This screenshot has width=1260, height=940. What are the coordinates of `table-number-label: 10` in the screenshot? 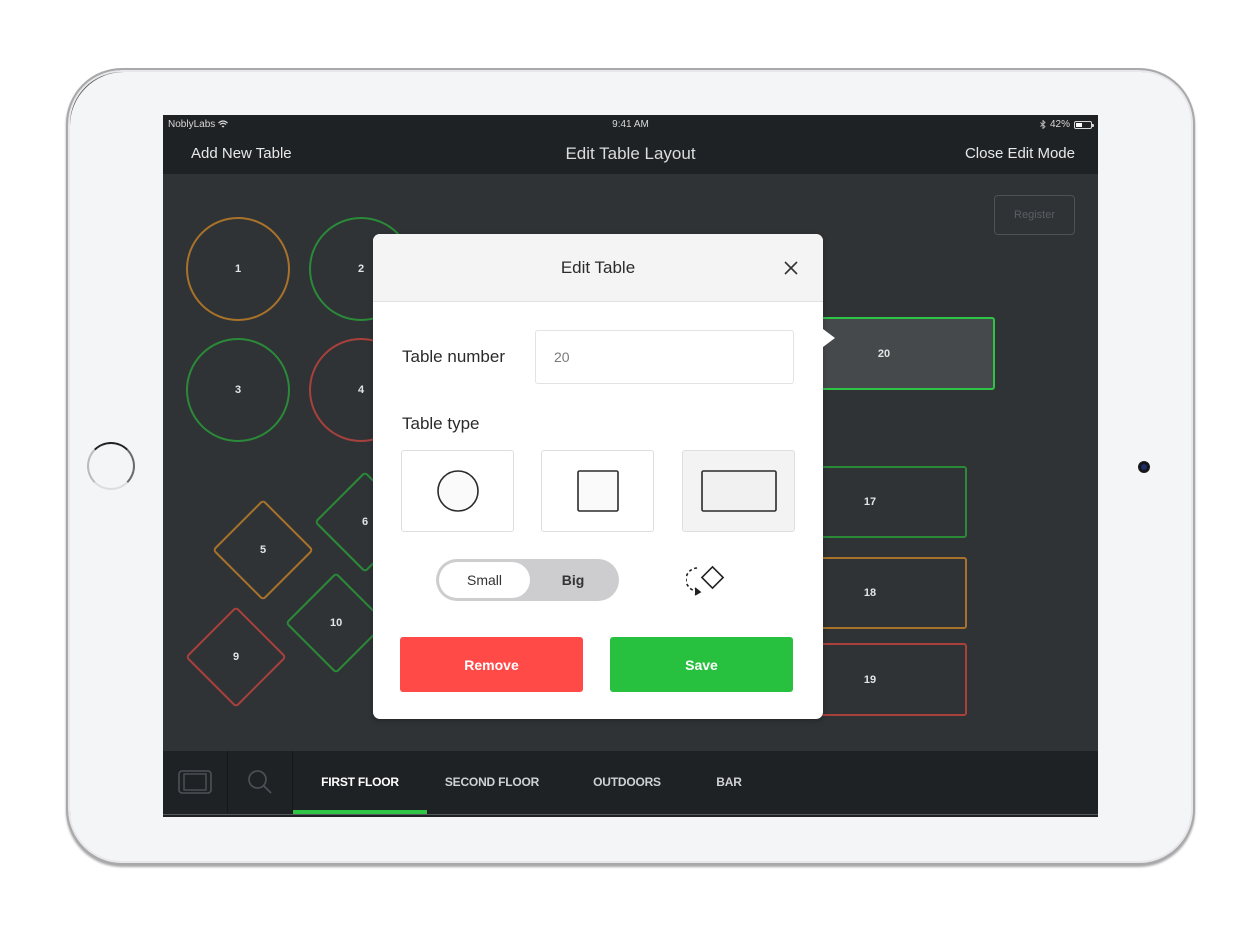 It's located at (336, 623).